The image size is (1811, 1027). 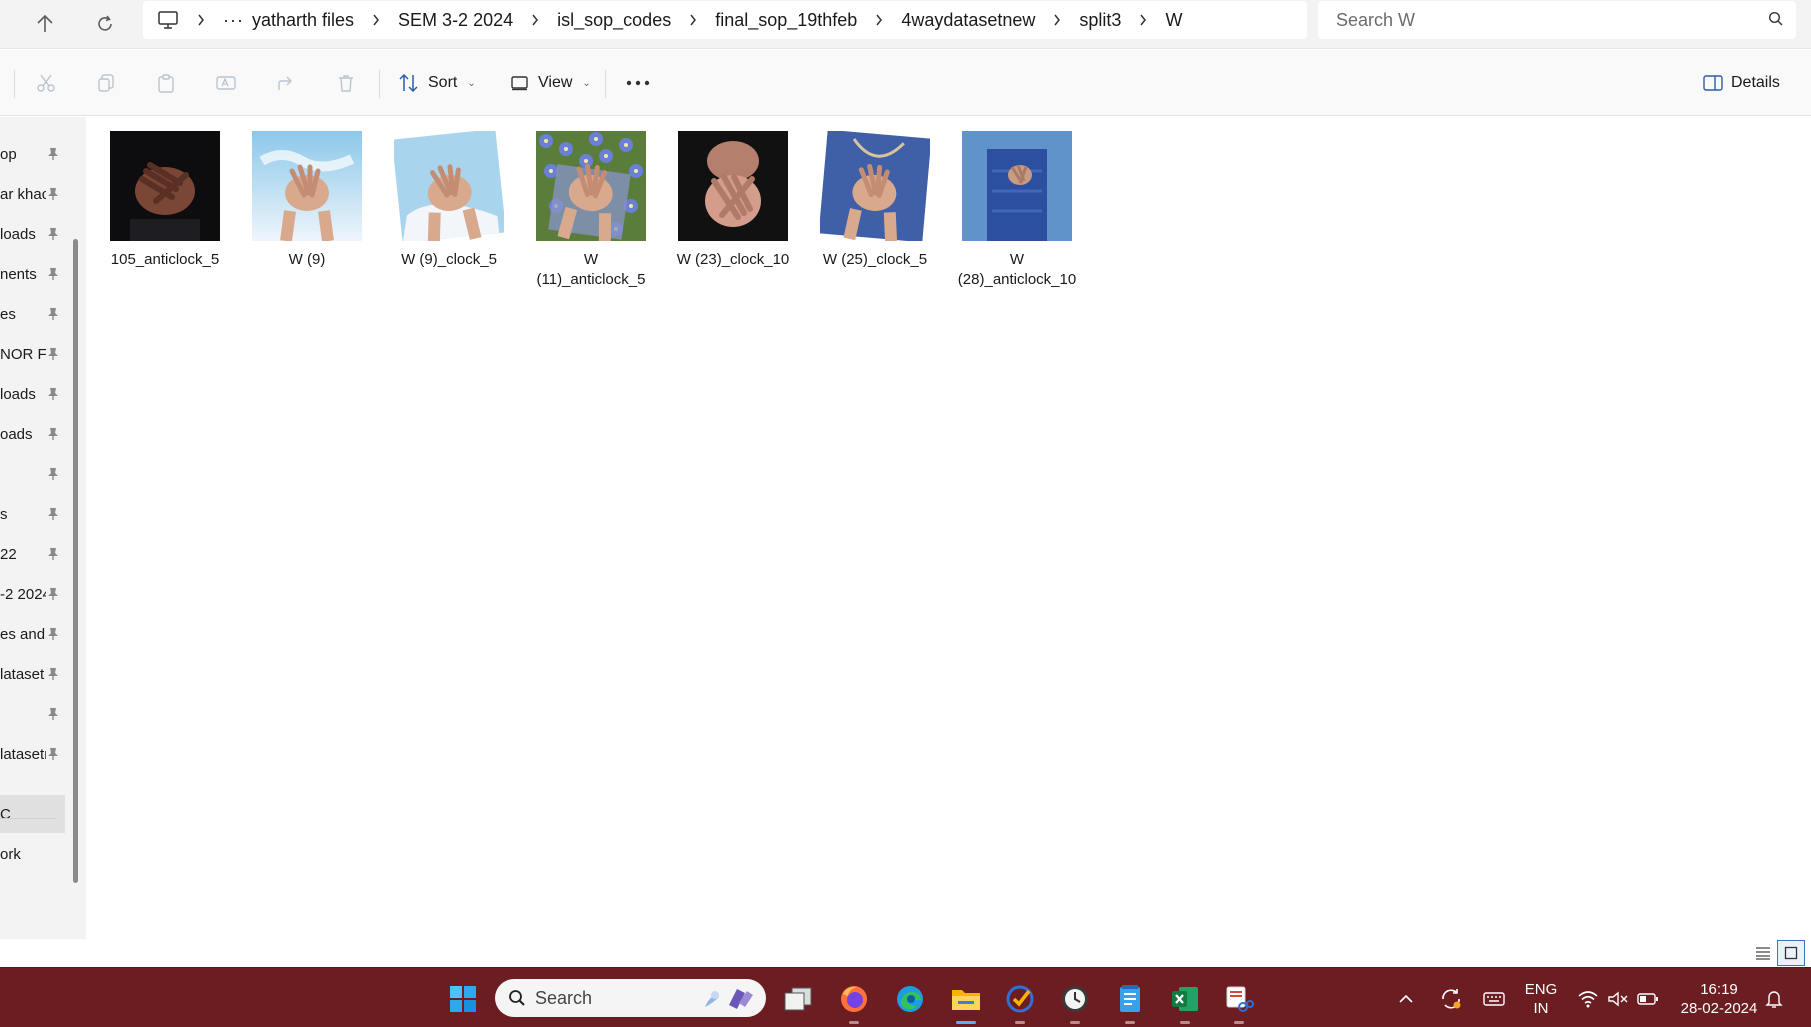 I want to click on sidebar-item: ork, so click(x=33, y=854).